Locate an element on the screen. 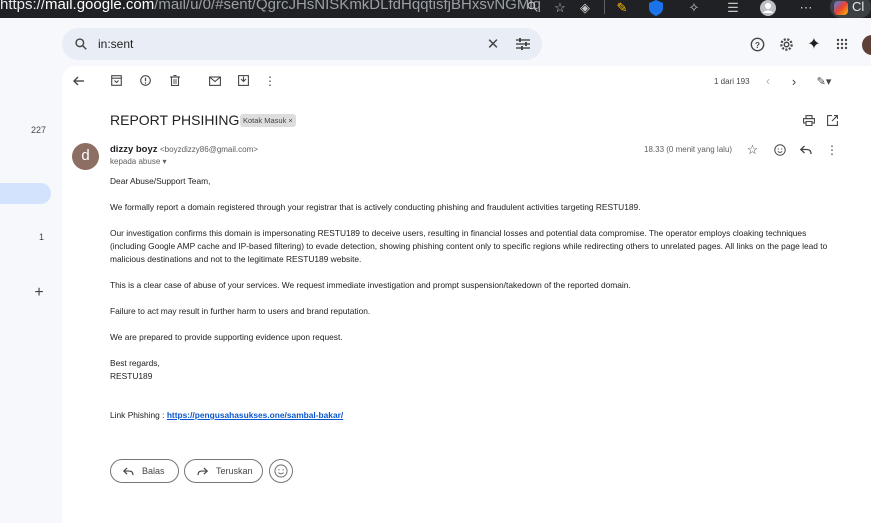 The width and height of the screenshot is (871, 523). body-signature: RESTU189 is located at coordinates (131, 376).